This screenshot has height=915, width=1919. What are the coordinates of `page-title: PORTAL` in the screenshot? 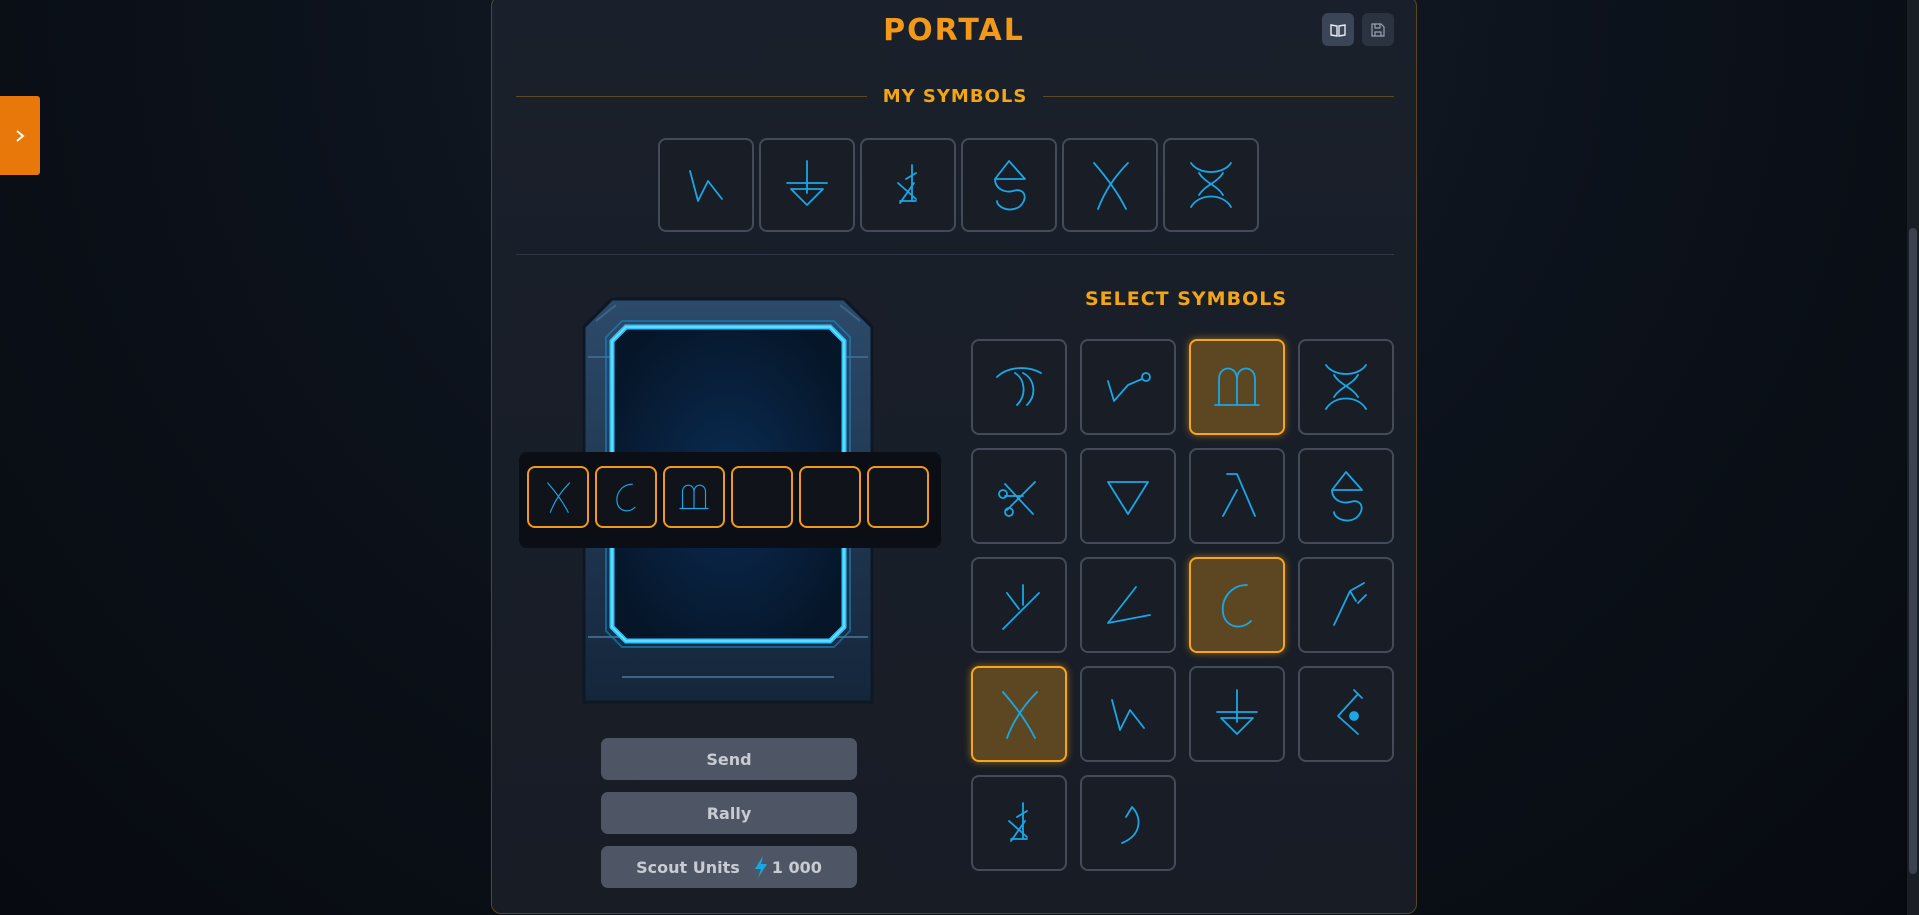 It's located at (954, 30).